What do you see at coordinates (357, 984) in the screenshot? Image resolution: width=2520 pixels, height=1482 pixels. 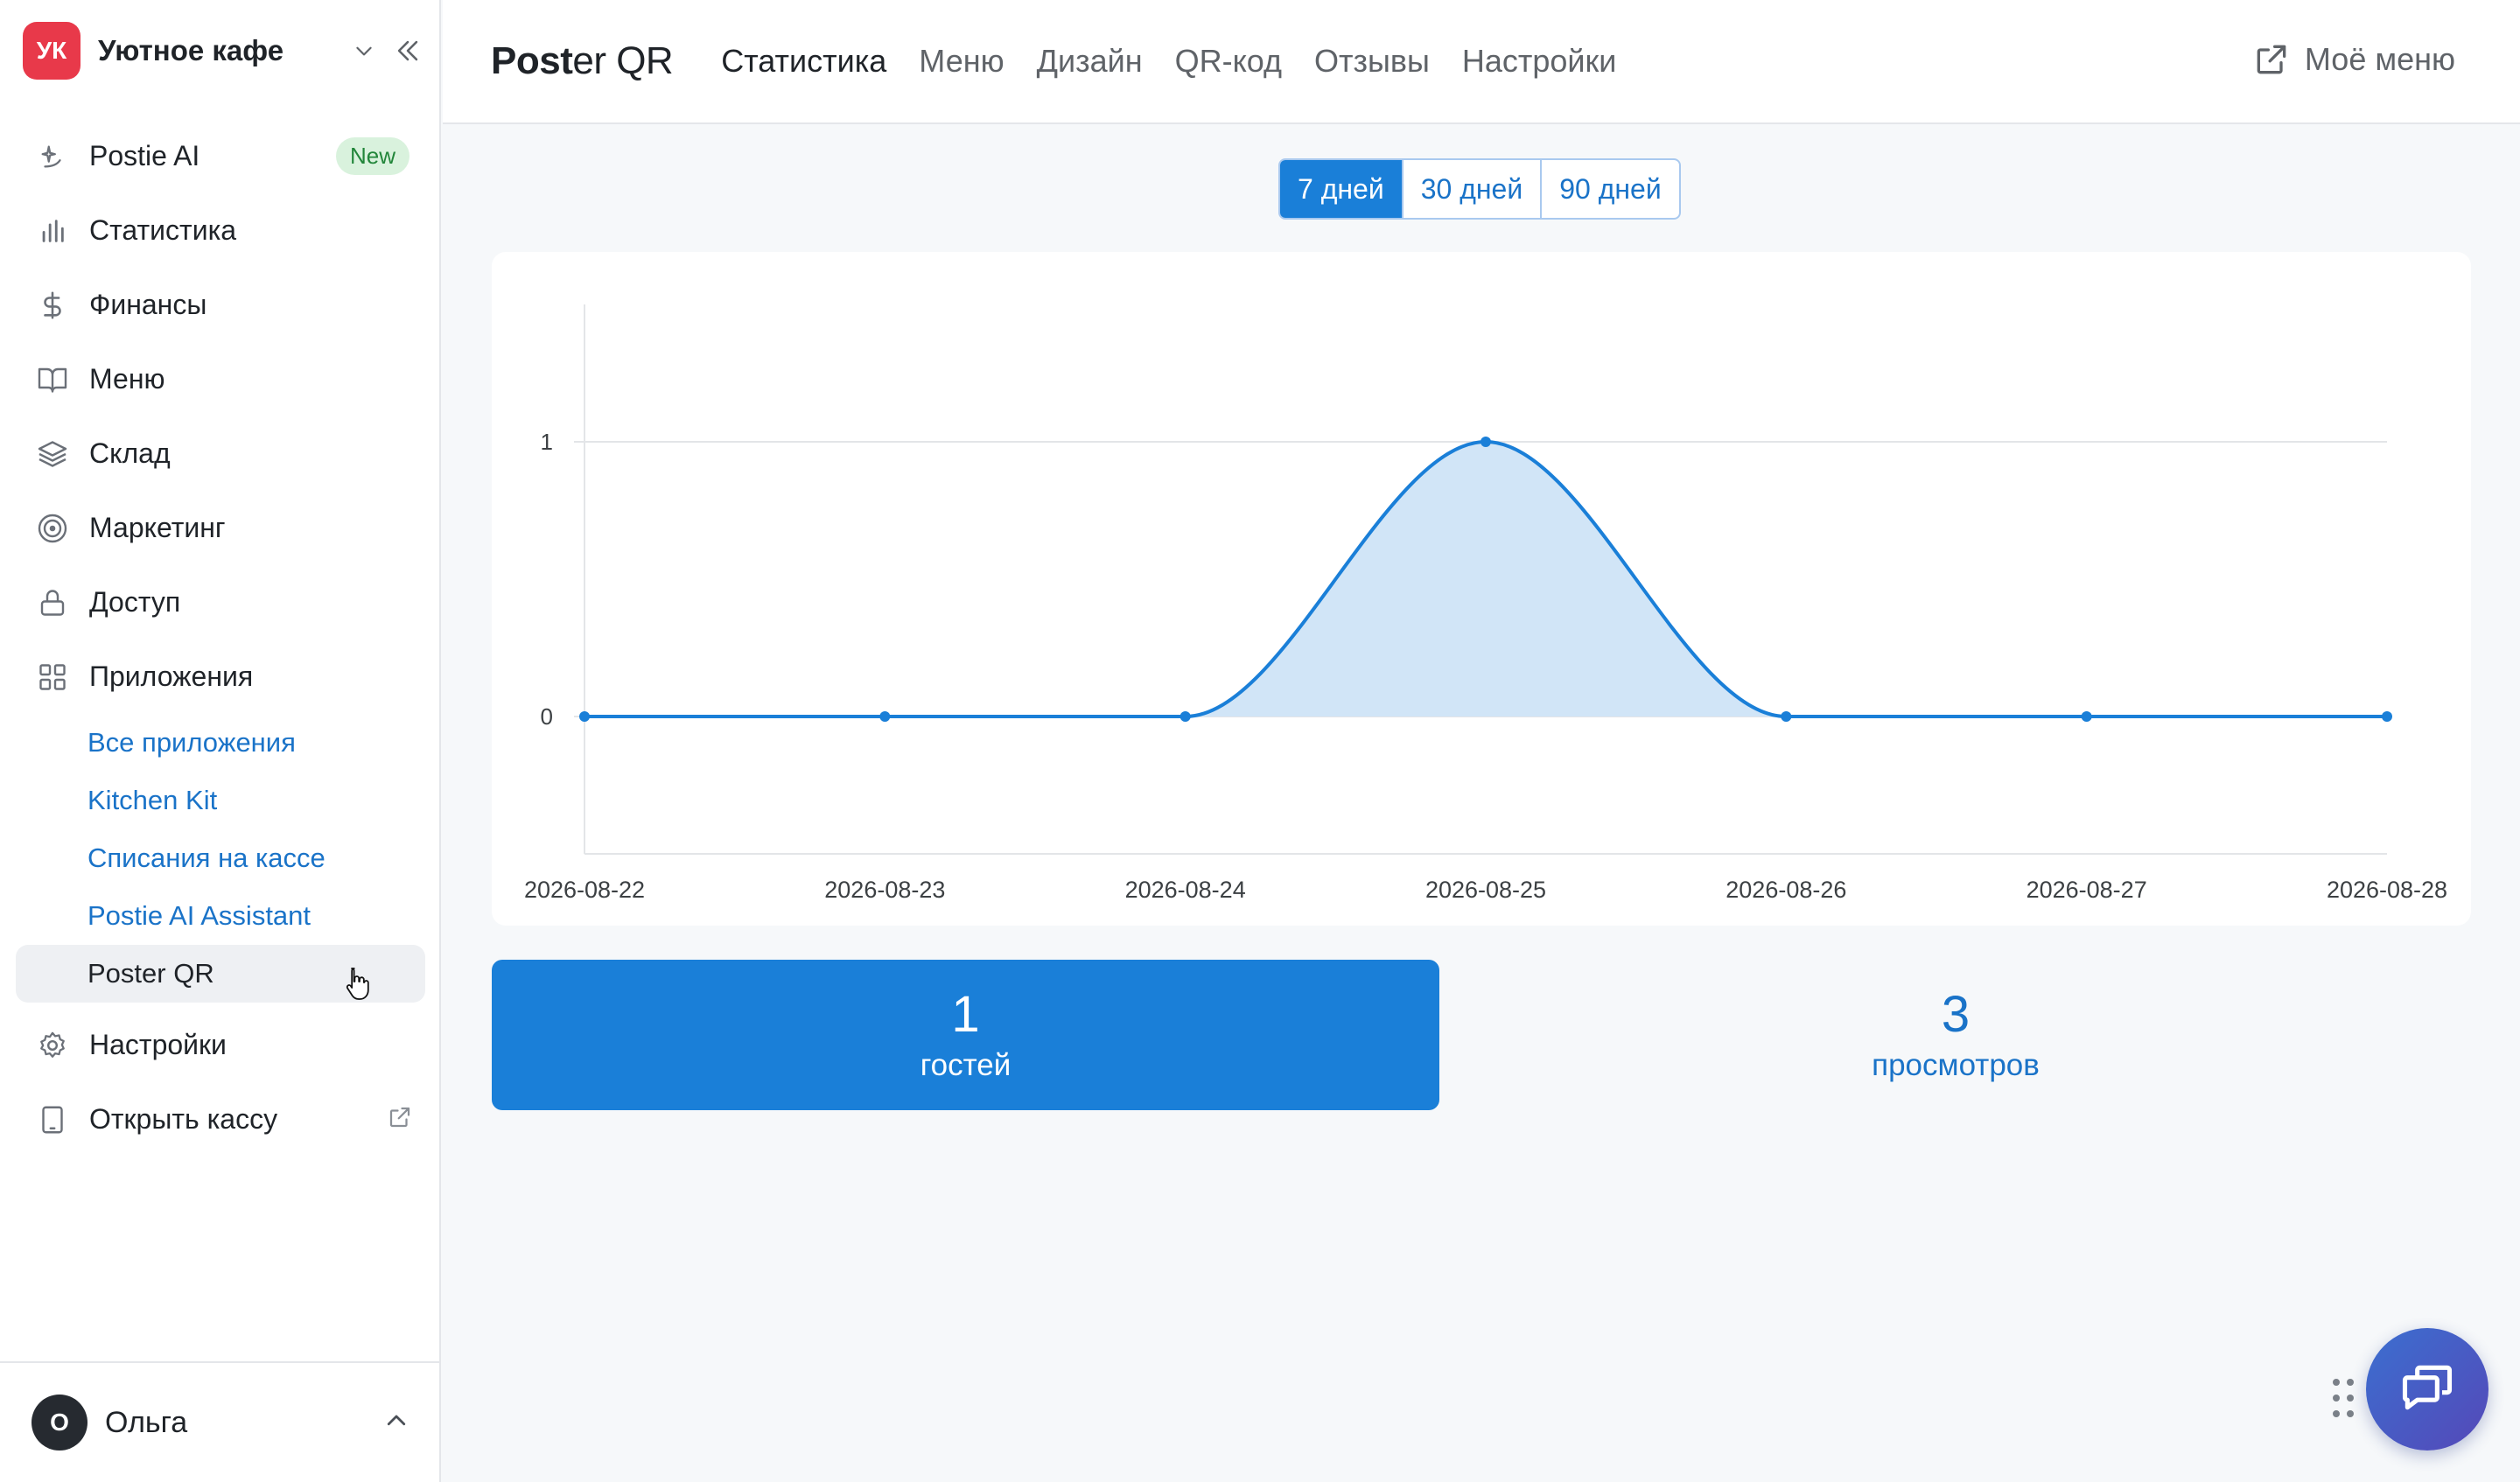 I see `hand-cursor-icon` at bounding box center [357, 984].